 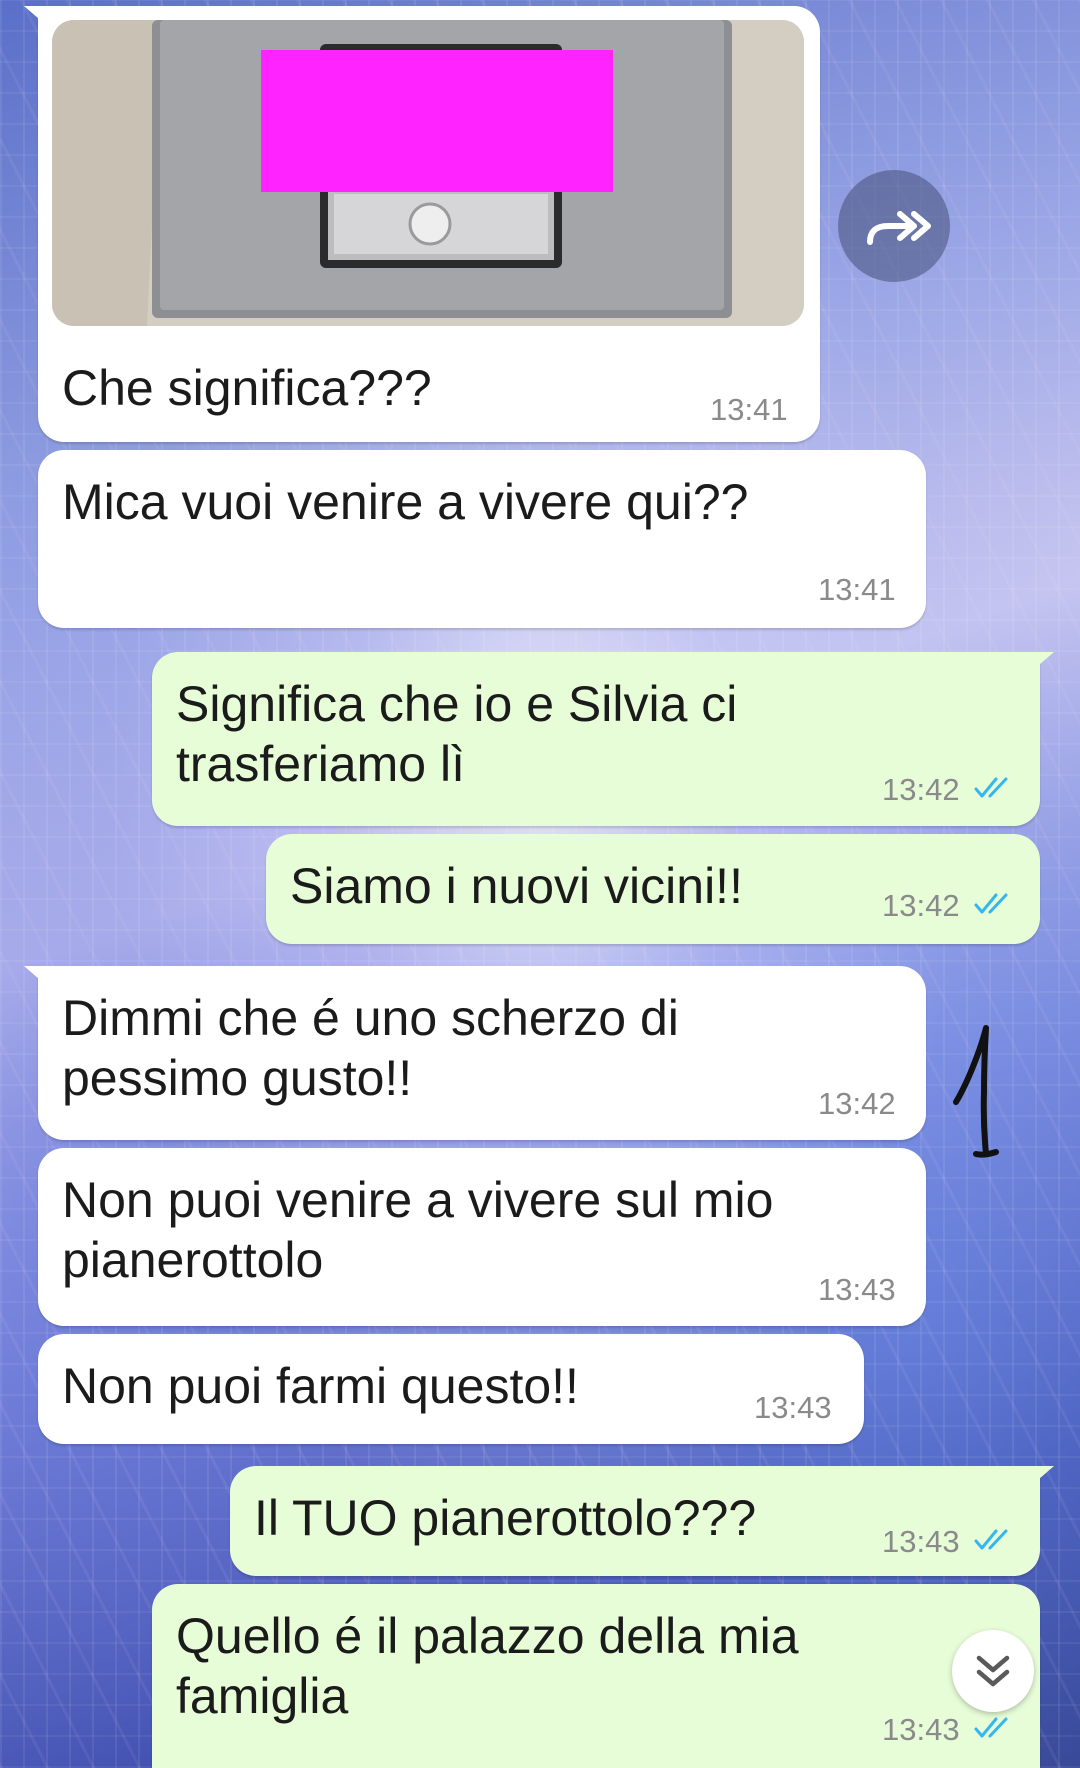 I want to click on message-text: Il TUO pianerottolo???, so click(x=505, y=1518).